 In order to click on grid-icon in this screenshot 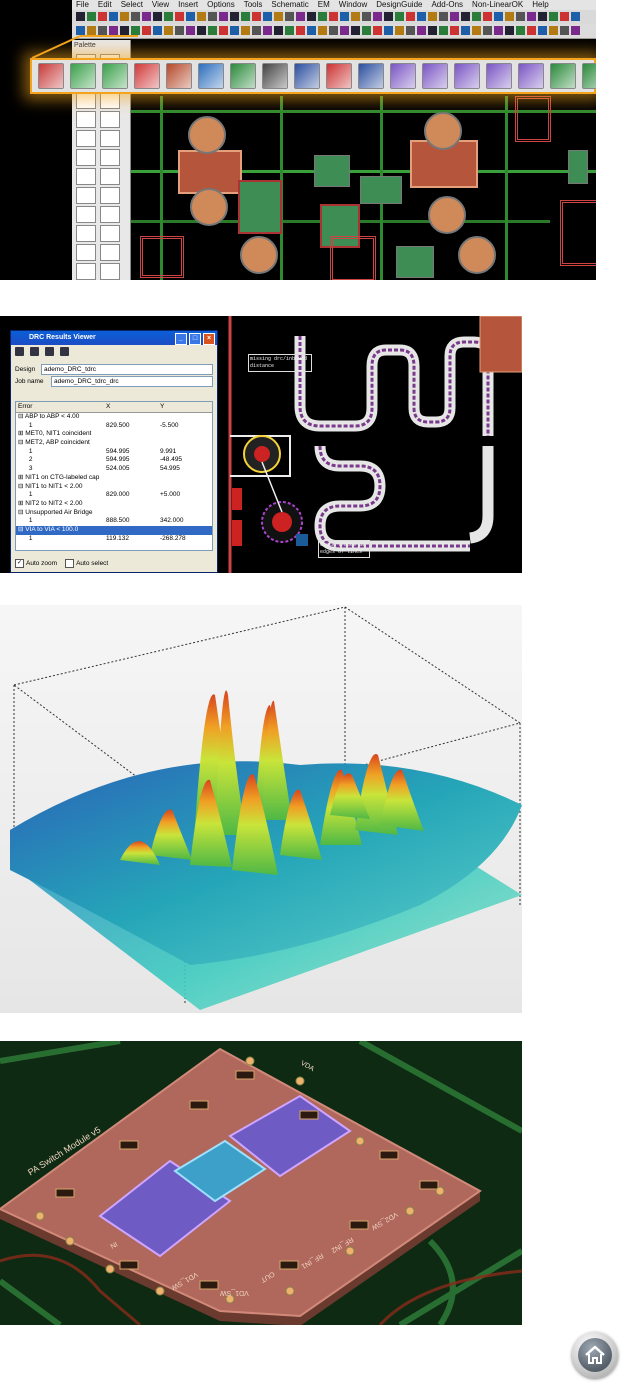, I will do `click(64, 351)`.